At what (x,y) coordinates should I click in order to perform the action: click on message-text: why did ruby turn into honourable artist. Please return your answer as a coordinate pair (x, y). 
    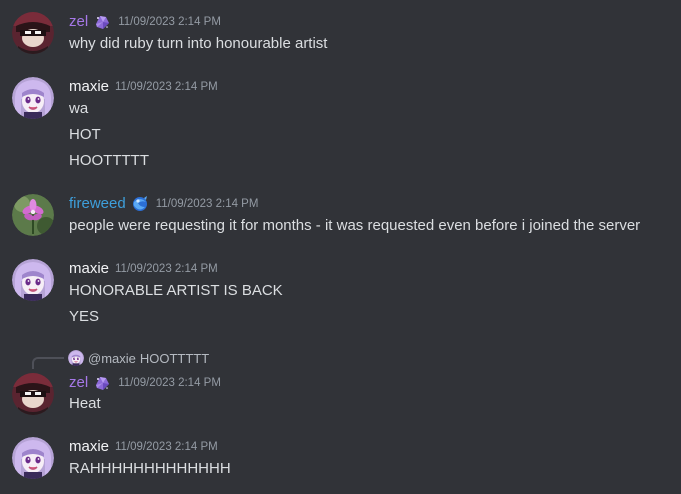
    Looking at the image, I should click on (198, 43).